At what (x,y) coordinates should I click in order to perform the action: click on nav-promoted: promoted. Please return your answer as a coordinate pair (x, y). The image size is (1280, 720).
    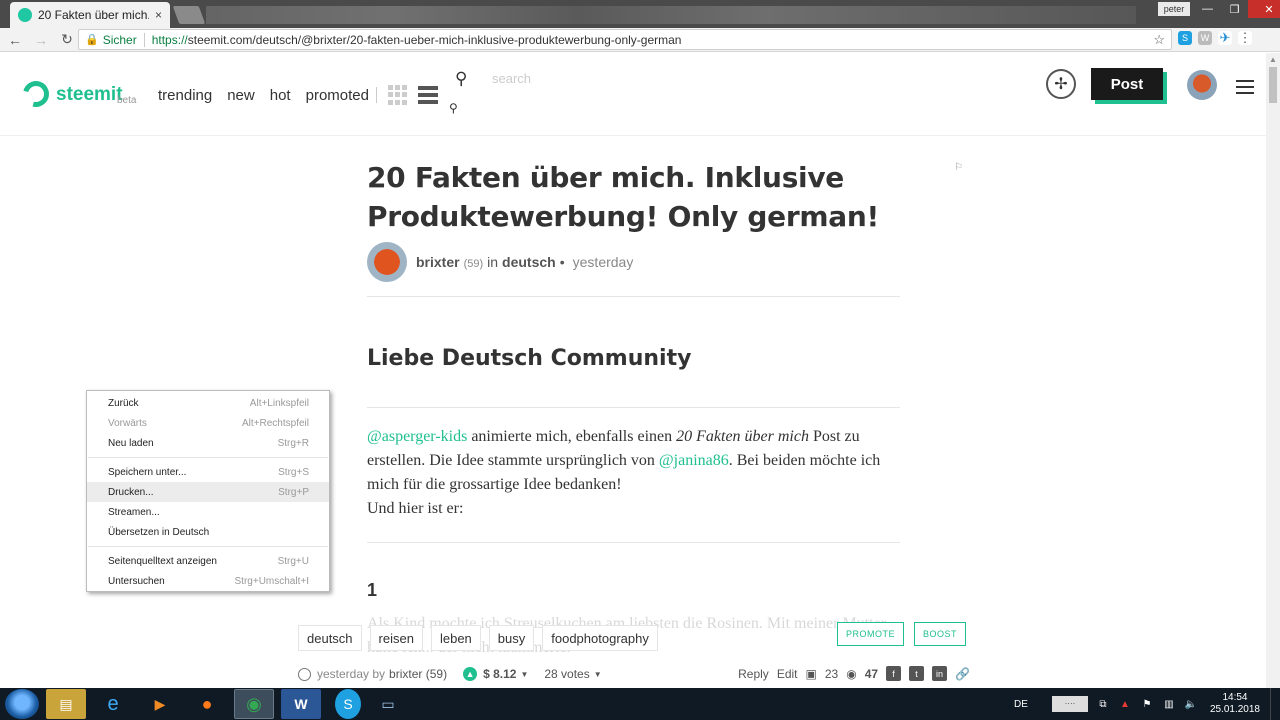
    Looking at the image, I should click on (337, 95).